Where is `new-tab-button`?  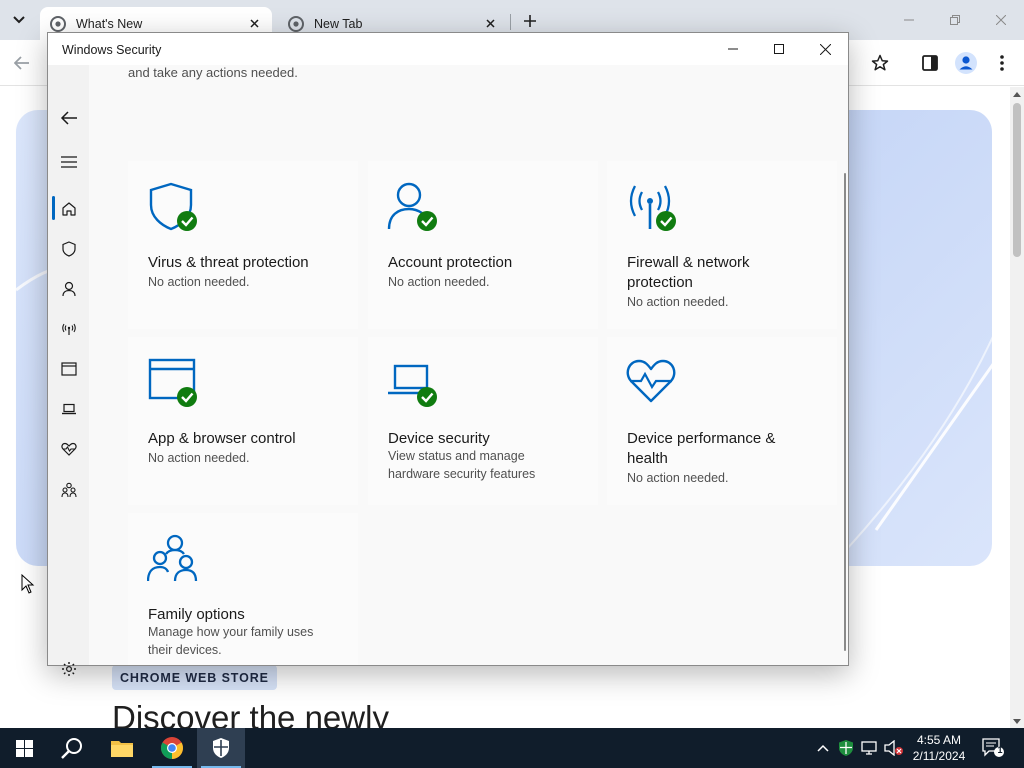 new-tab-button is located at coordinates (530, 21).